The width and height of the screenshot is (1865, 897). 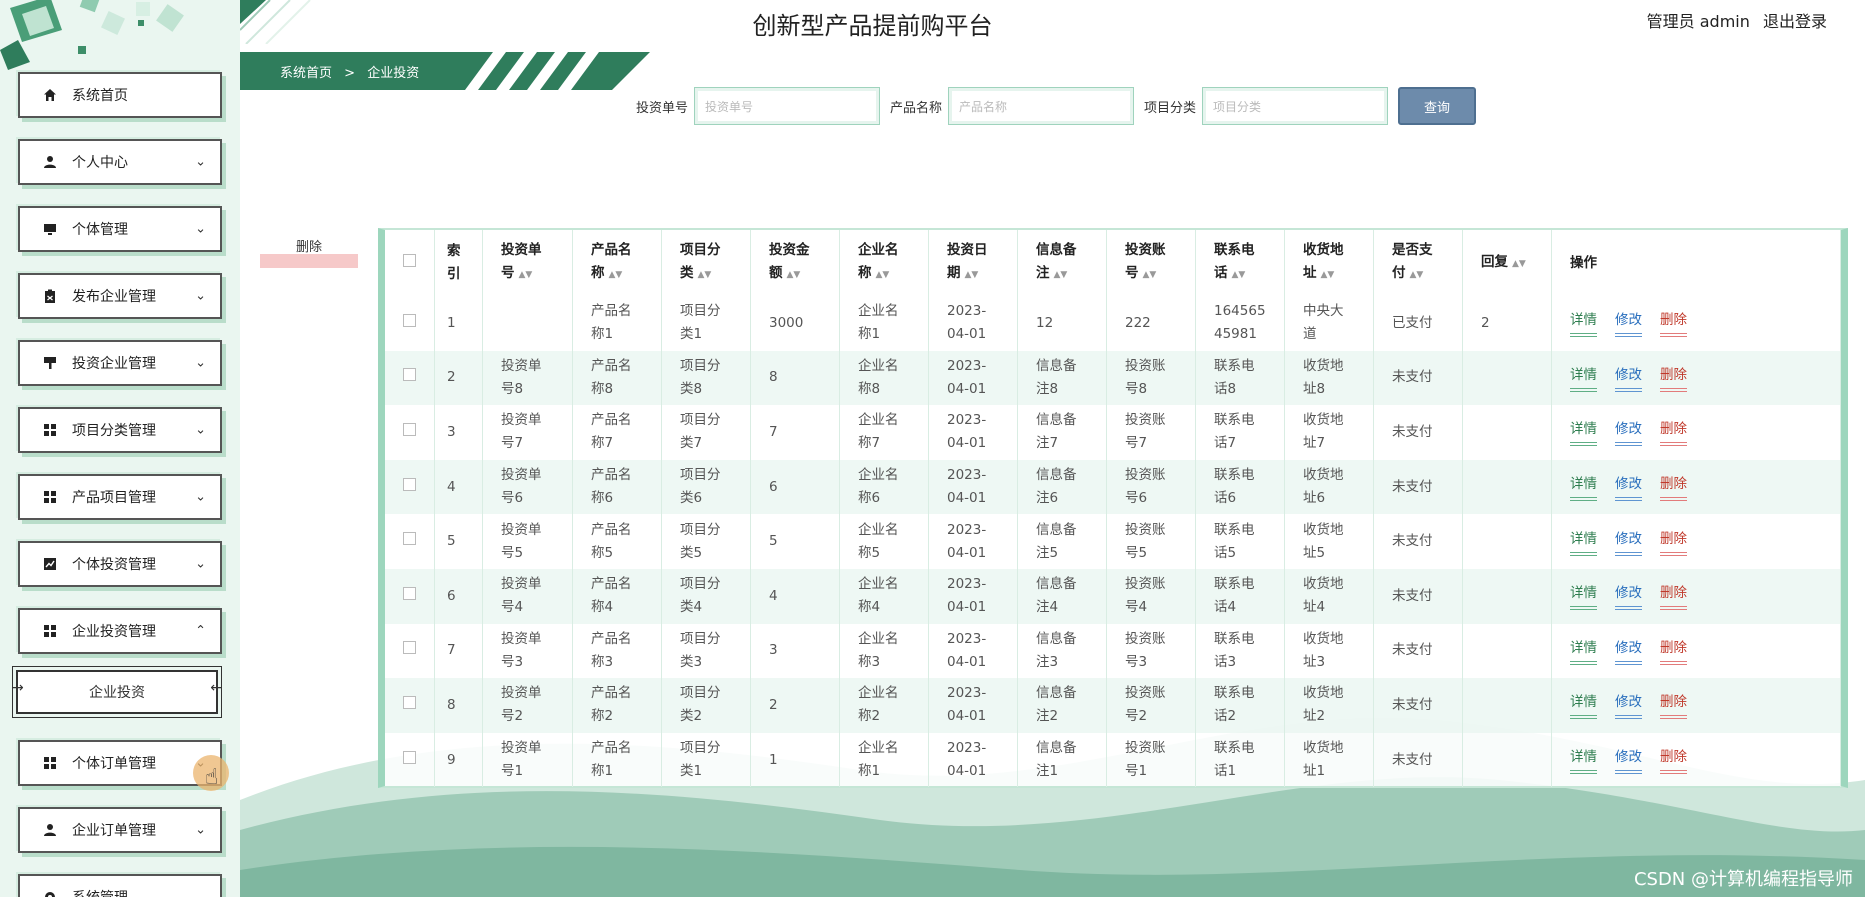 I want to click on cell-product: 产品名称1, so click(x=617, y=760).